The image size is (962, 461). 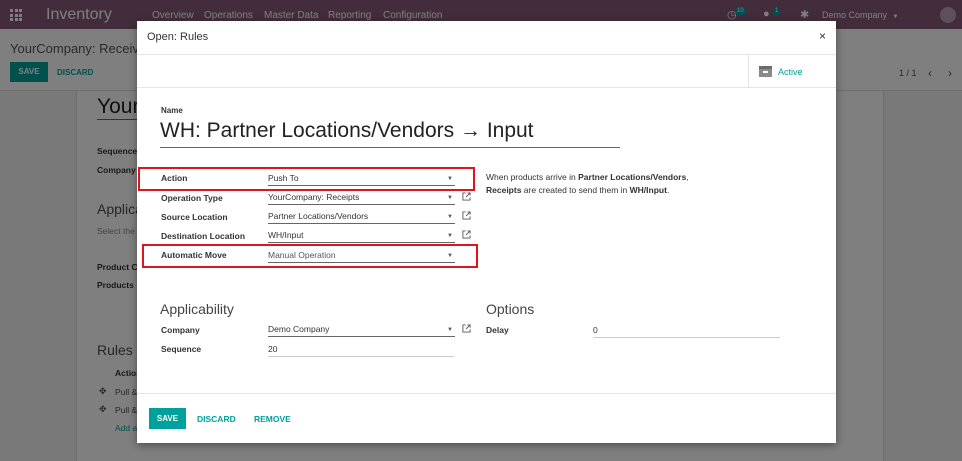 I want to click on archive-icon, so click(x=765, y=71).